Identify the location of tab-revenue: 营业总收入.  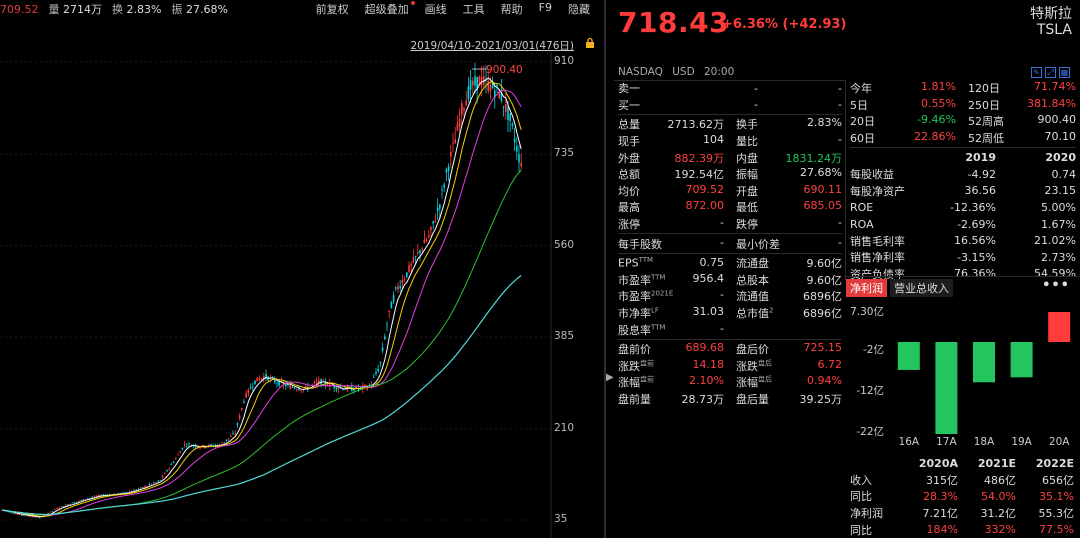
(921, 288).